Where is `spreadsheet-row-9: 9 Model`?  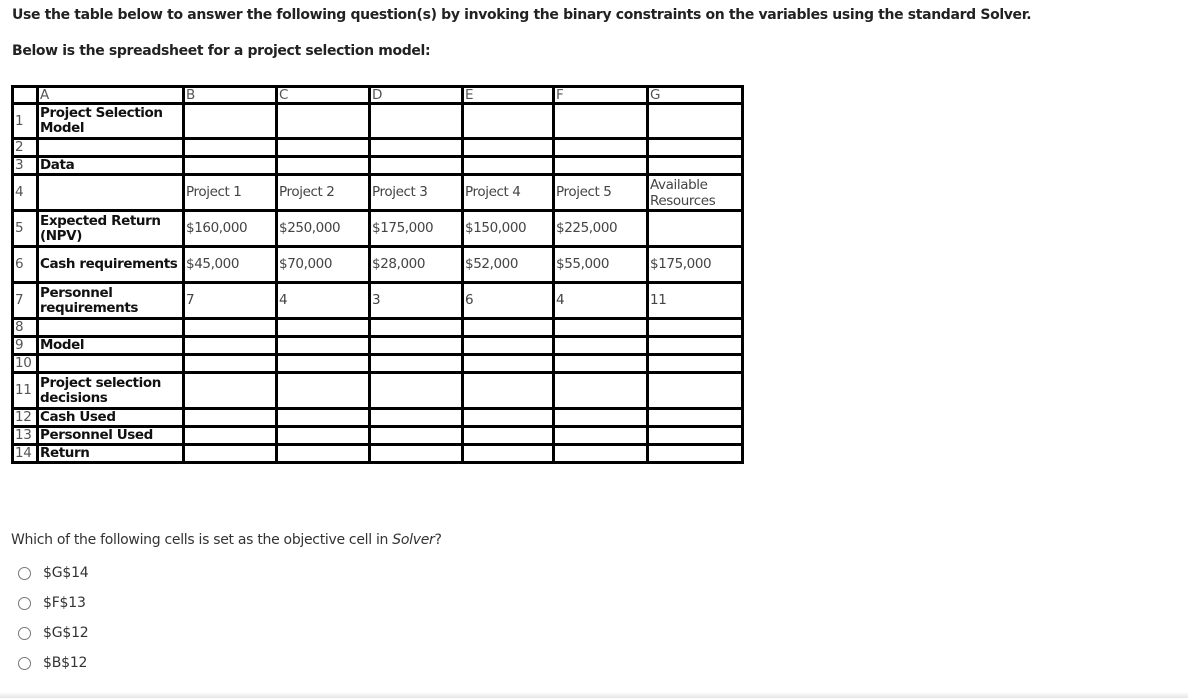
spreadsheet-row-9: 9 Model is located at coordinates (377, 345).